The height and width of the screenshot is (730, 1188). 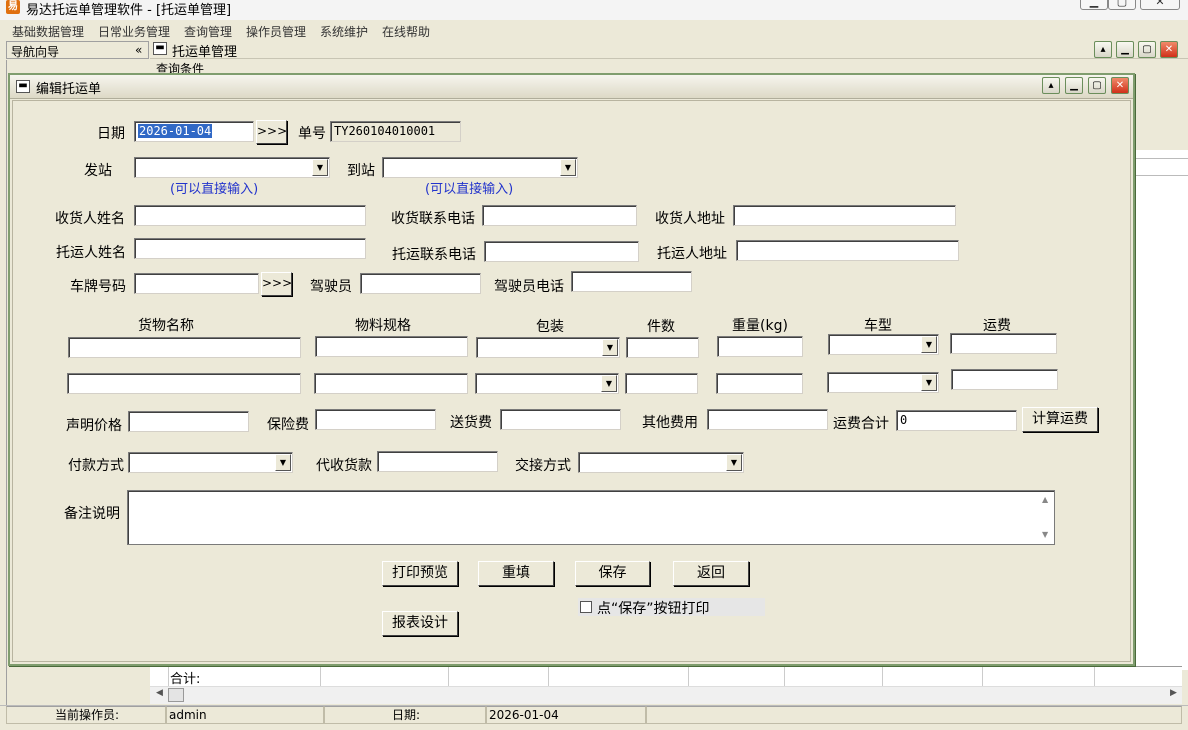 I want to click on menu-item-operator: 操作员管理, so click(x=276, y=31).